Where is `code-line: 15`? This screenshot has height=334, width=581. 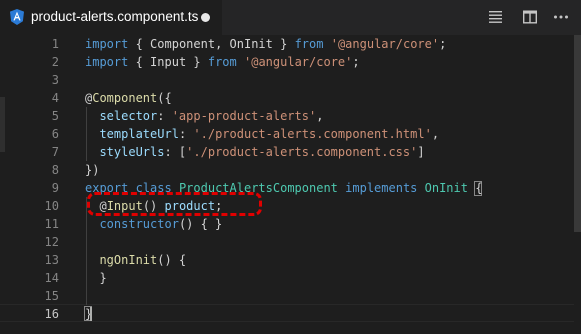
code-line: 15 is located at coordinates (290, 296).